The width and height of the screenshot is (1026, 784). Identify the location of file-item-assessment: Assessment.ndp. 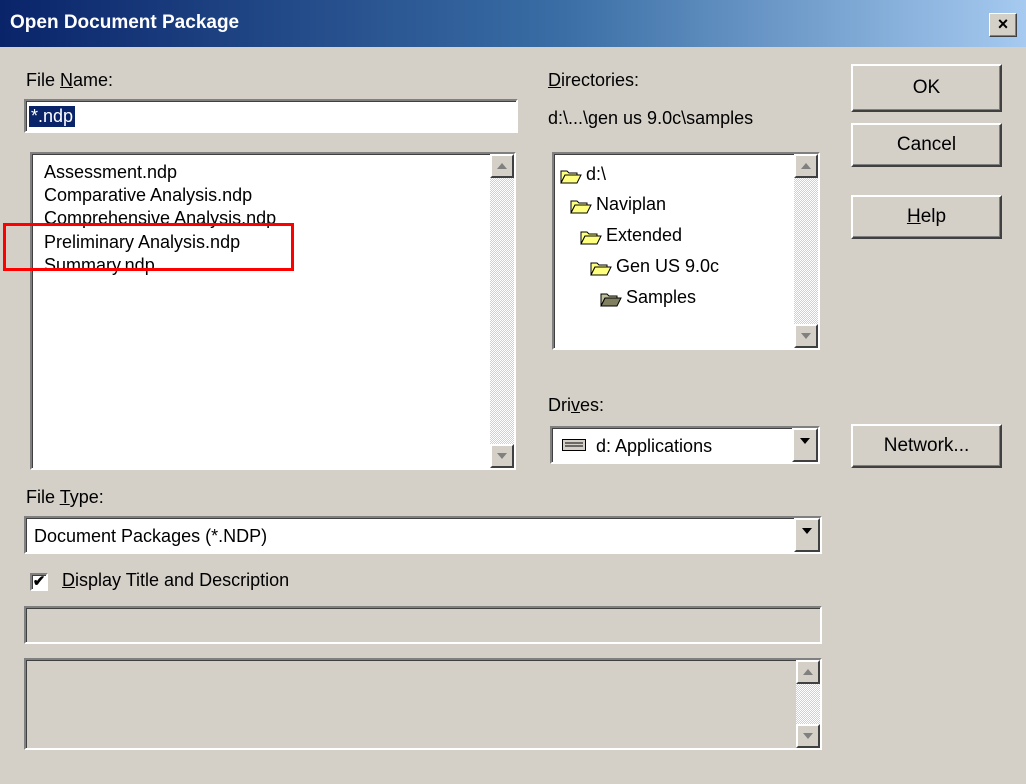
(110, 172).